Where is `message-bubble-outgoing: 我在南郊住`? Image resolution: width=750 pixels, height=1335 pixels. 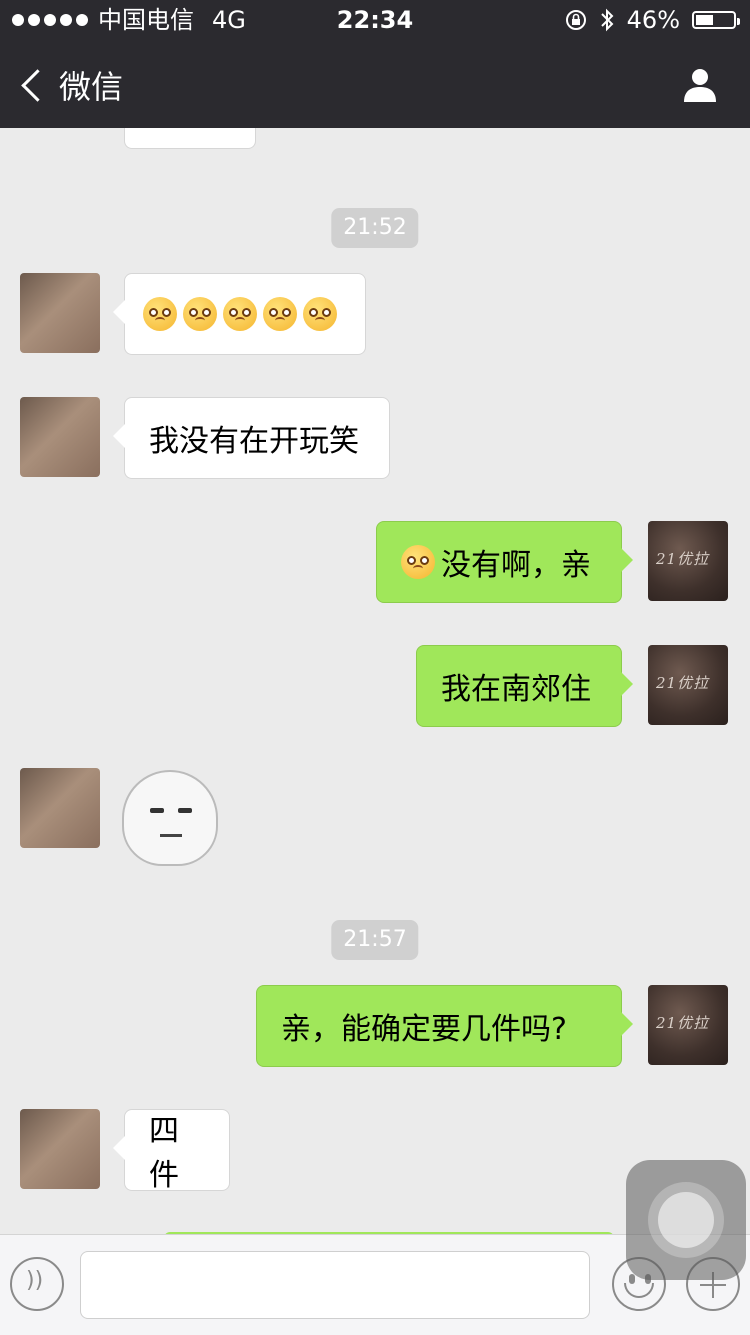 message-bubble-outgoing: 我在南郊住 is located at coordinates (524, 686).